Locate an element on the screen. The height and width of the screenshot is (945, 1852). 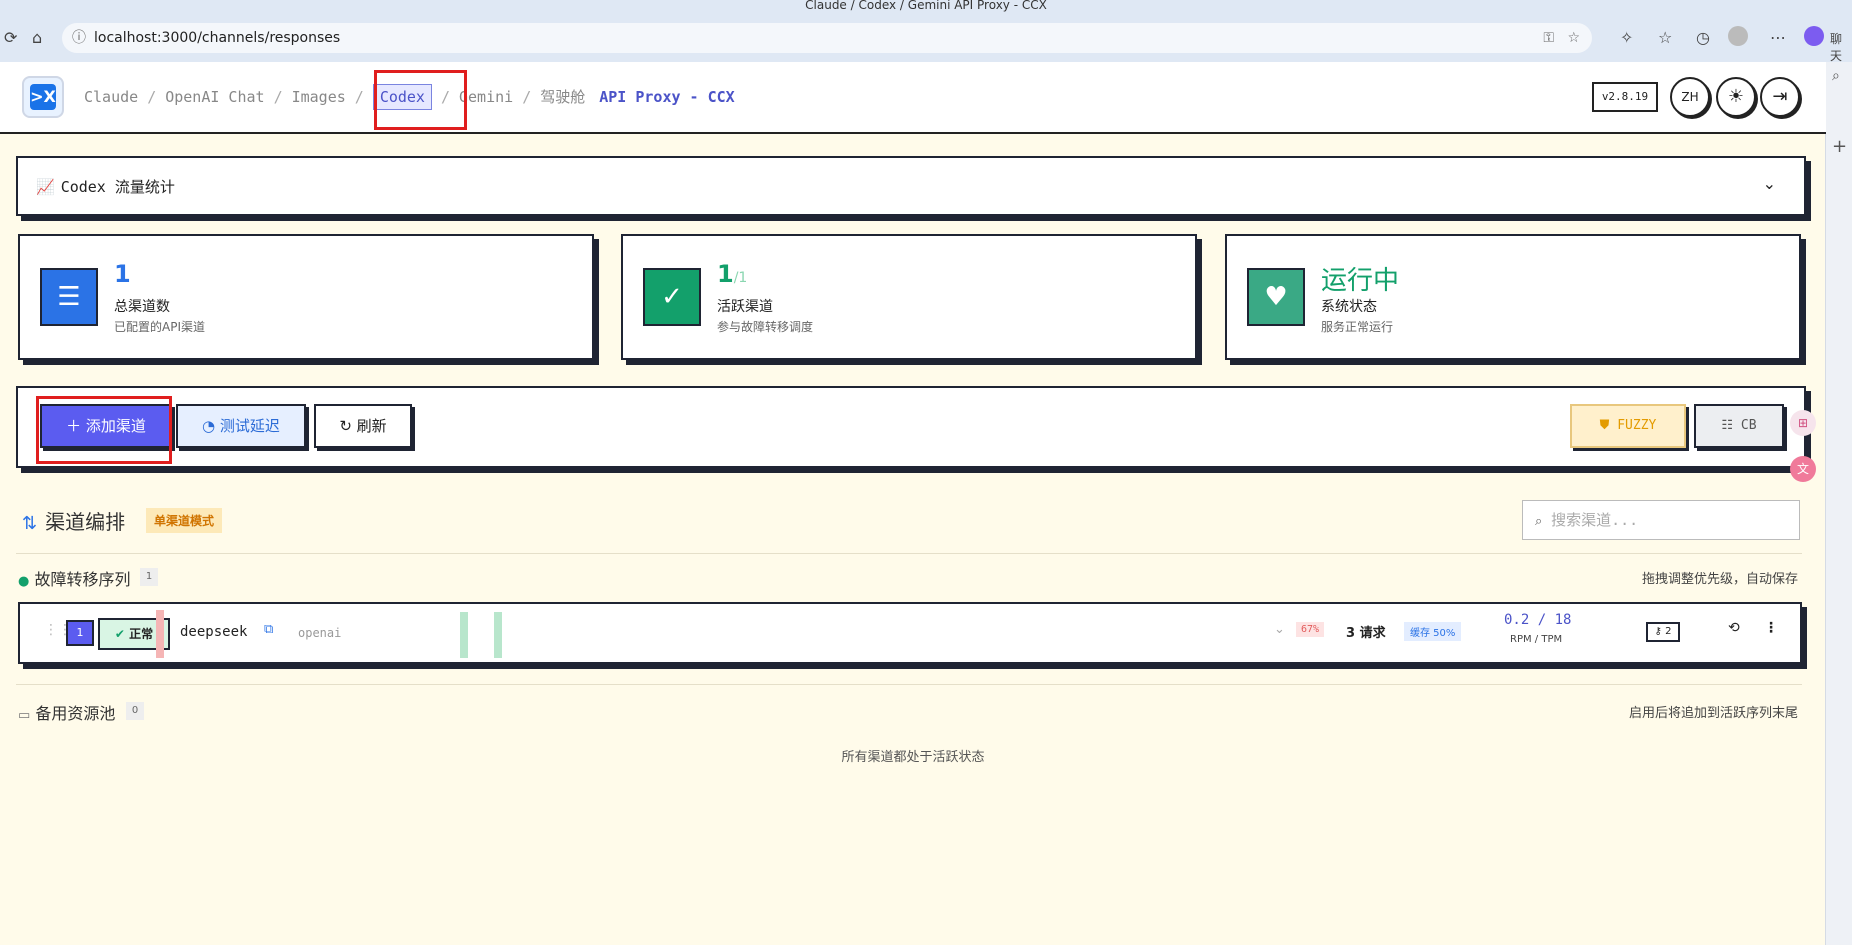
single-channel-mode-badge: 单渠道模式 is located at coordinates (184, 520).